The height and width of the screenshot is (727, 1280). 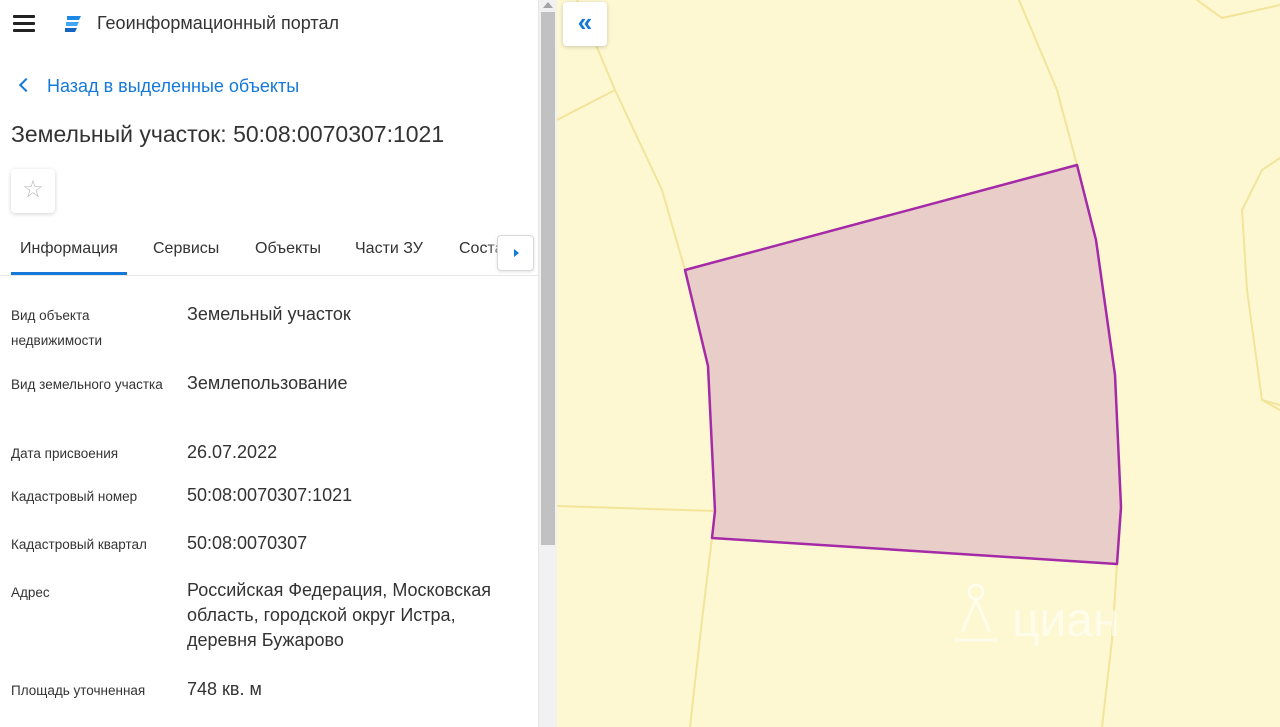 What do you see at coordinates (218, 23) in the screenshot?
I see `app-title: Геоинформационный портал` at bounding box center [218, 23].